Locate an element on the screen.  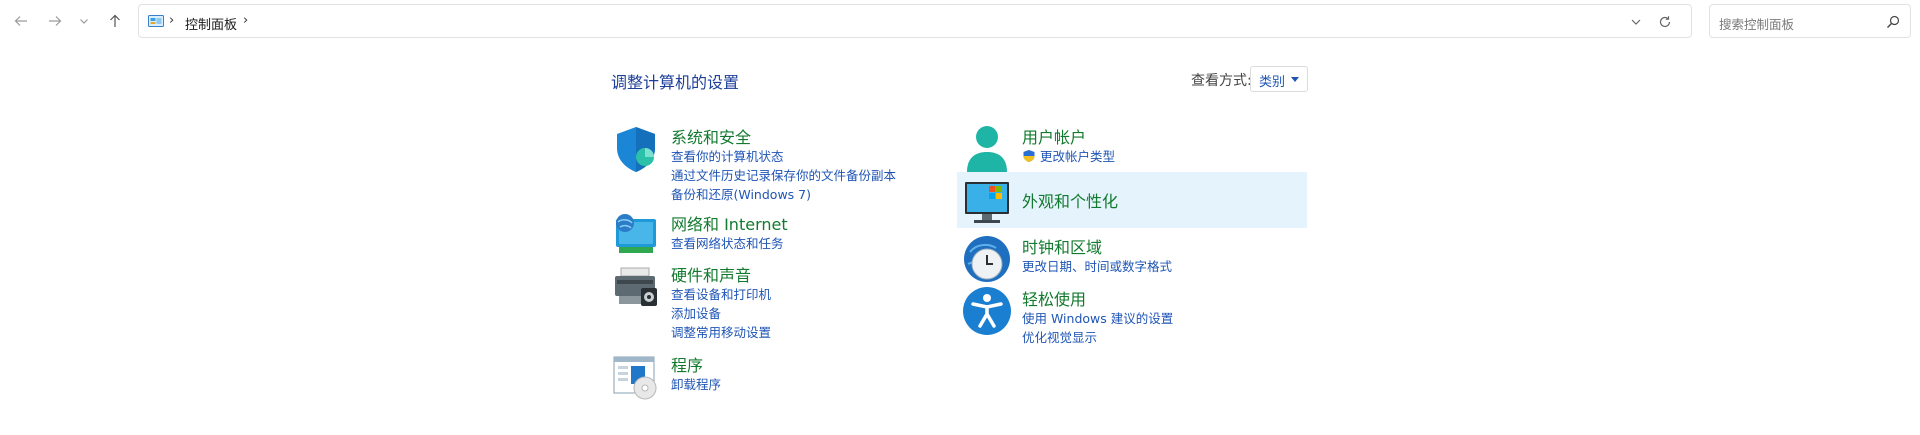
view-by-dropdown: 类别 is located at coordinates (1279, 79).